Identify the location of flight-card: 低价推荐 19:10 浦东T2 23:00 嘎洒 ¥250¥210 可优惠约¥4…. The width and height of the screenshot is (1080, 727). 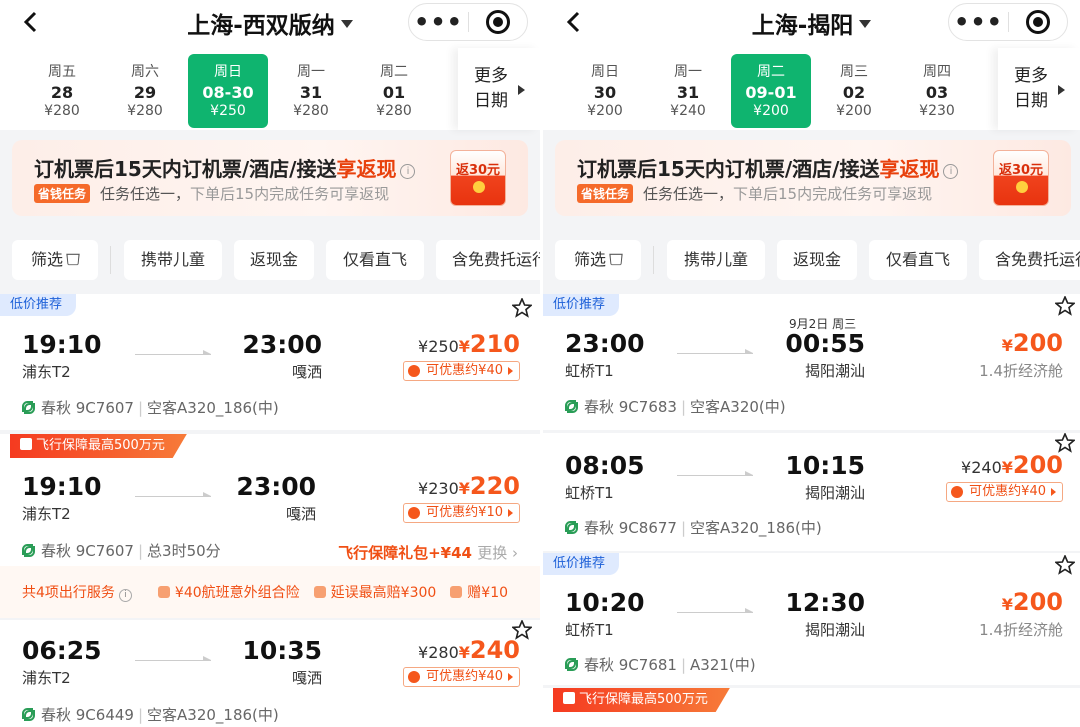
(270, 362).